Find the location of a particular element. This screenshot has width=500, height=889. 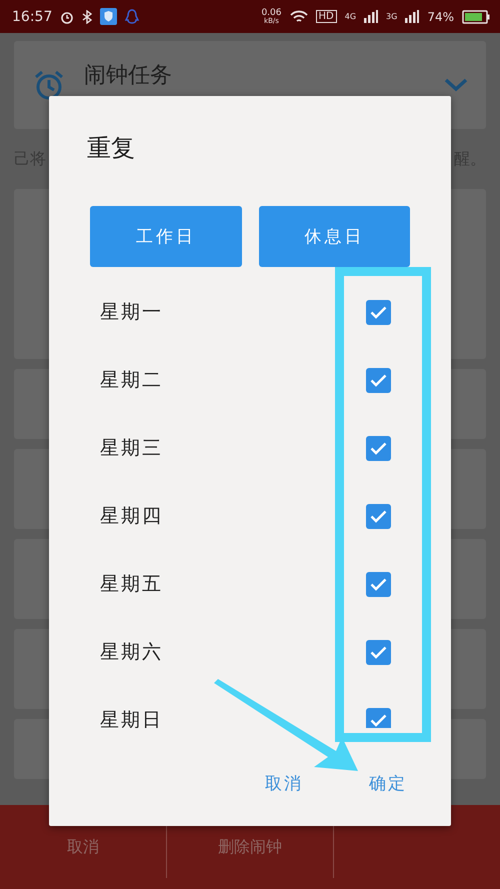

bluetooth-icon is located at coordinates (87, 17).